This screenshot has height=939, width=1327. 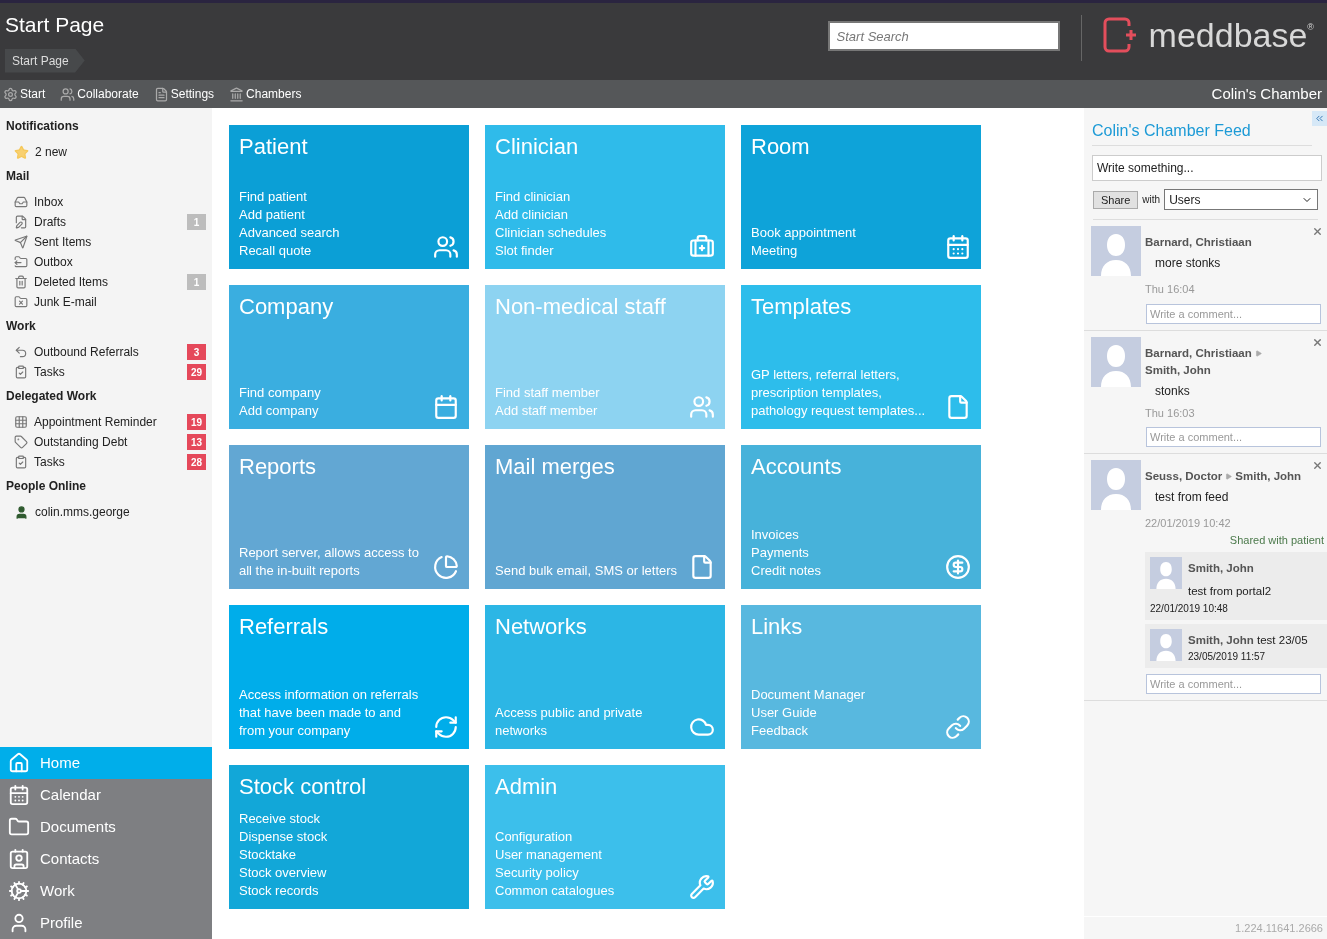 What do you see at coordinates (808, 713) in the screenshot?
I see `tile-link: User Guide` at bounding box center [808, 713].